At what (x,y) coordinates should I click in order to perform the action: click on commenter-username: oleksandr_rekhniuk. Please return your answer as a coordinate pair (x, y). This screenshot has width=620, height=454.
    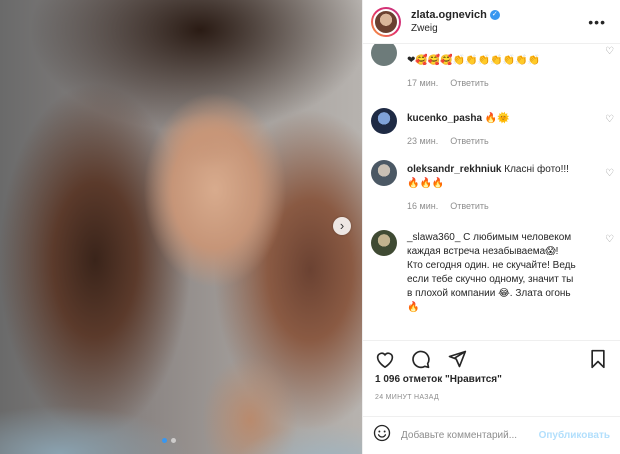
    Looking at the image, I should click on (454, 169).